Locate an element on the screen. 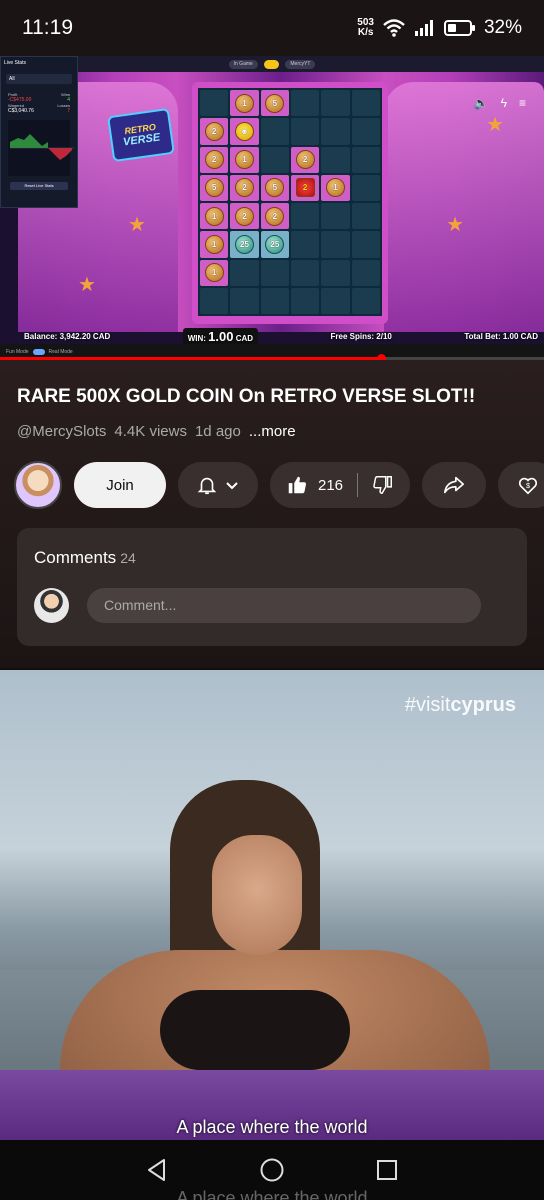 Image resolution: width=544 pixels, height=1200 pixels. battery-percentage: 32% is located at coordinates (502, 27).